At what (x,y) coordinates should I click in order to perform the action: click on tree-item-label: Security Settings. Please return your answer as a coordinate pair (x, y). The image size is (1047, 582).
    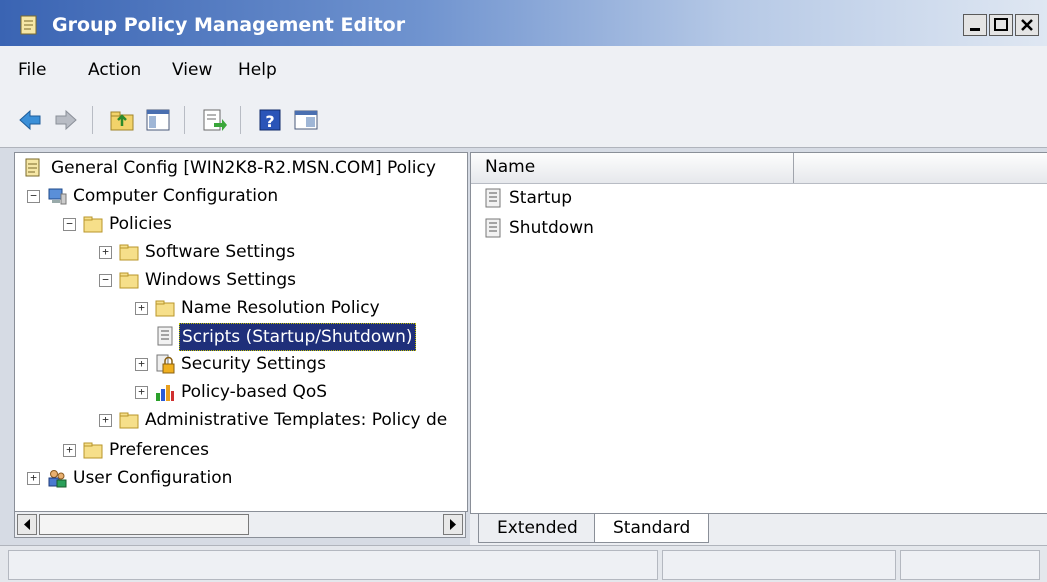
    Looking at the image, I should click on (253, 364).